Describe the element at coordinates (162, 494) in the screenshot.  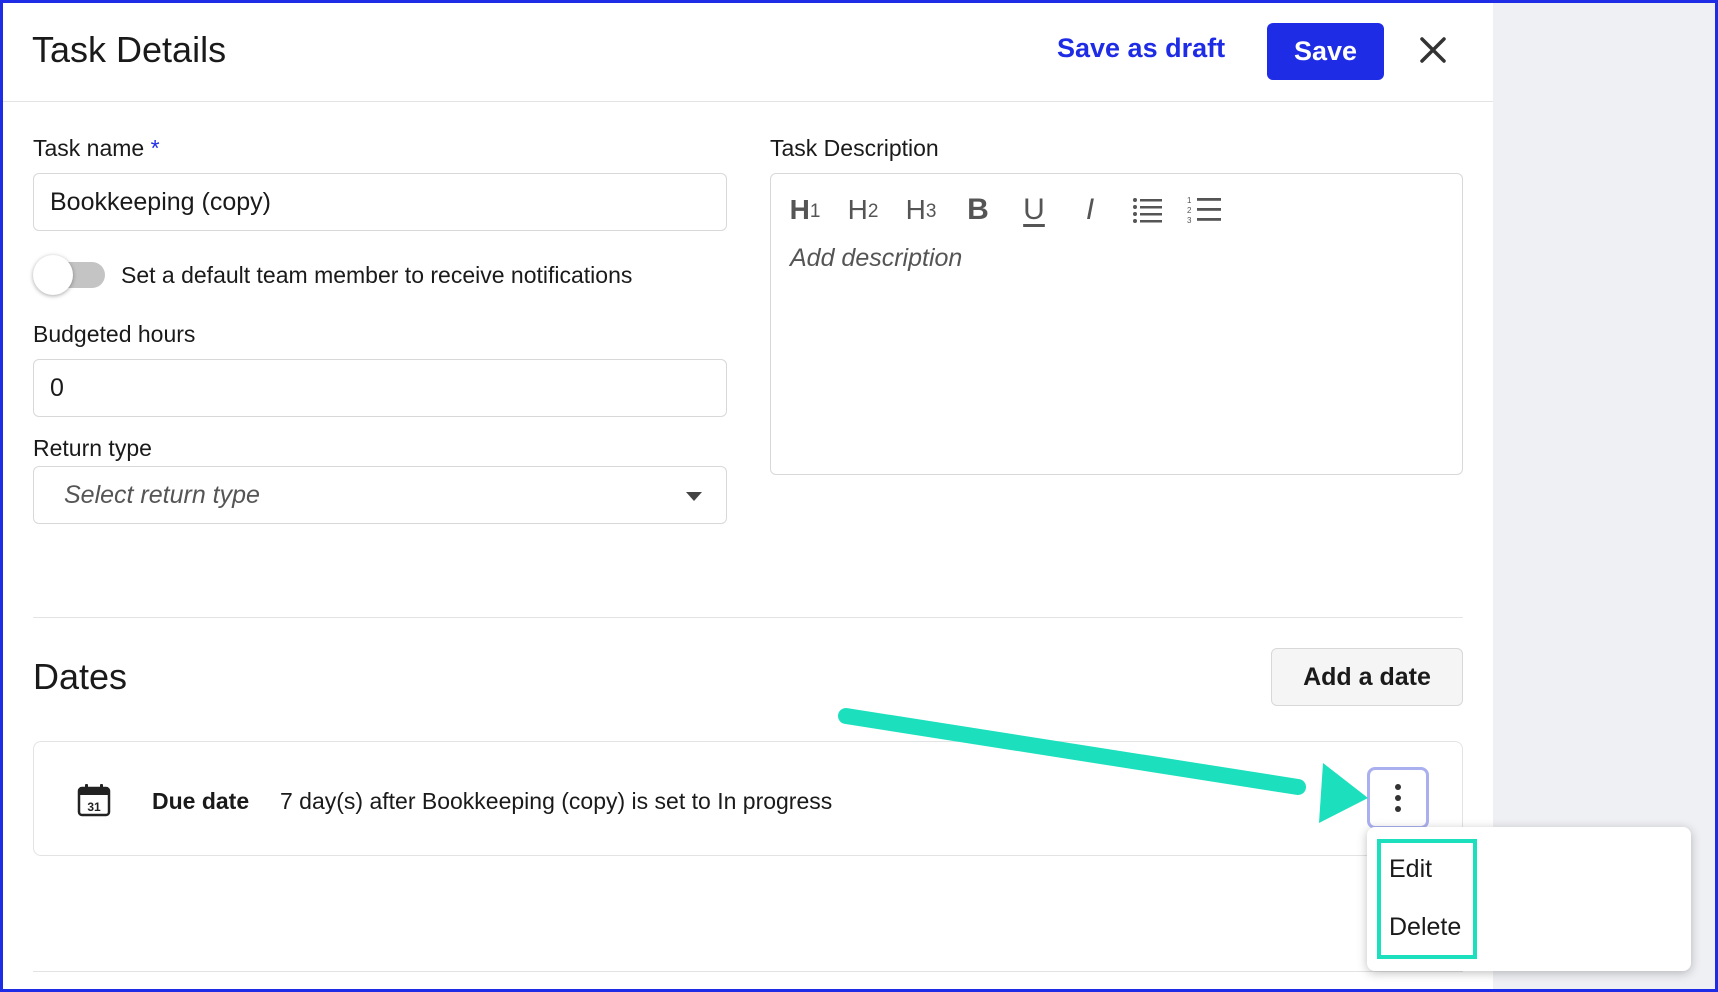
I see `return-type-placeholder: Select return type` at that location.